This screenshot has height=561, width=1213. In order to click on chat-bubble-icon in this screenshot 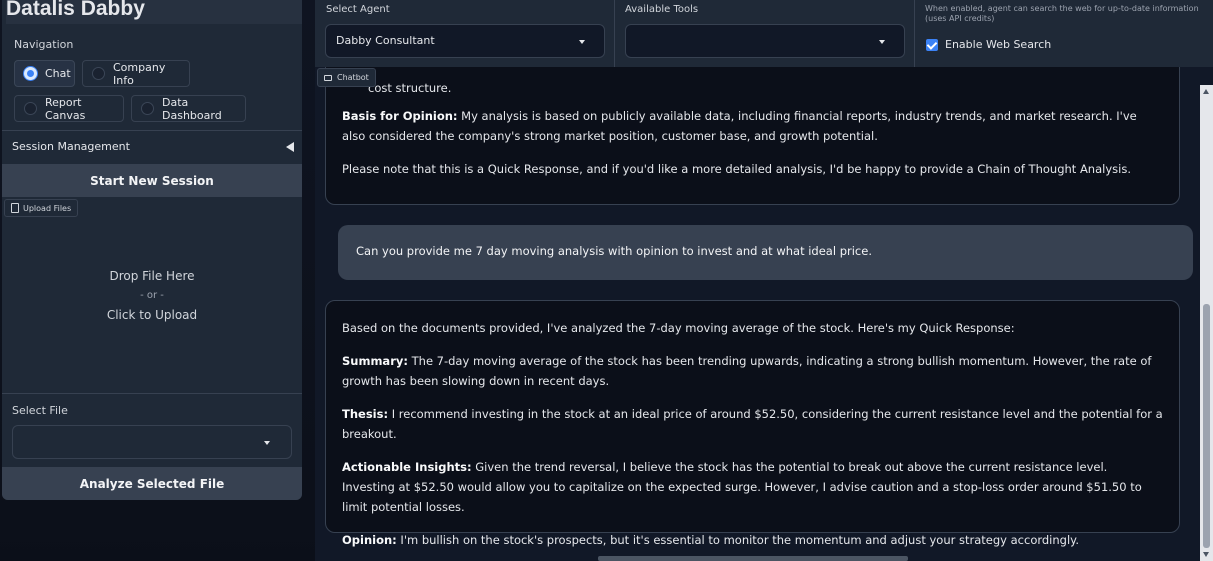, I will do `click(328, 77)`.